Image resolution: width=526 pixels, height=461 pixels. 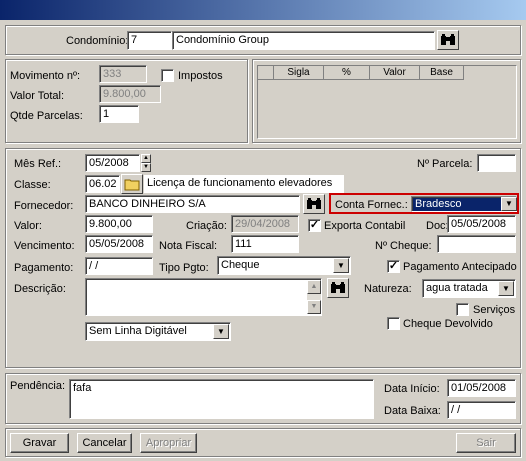 What do you see at coordinates (119, 224) in the screenshot?
I see `valor-field: 9.800,00` at bounding box center [119, 224].